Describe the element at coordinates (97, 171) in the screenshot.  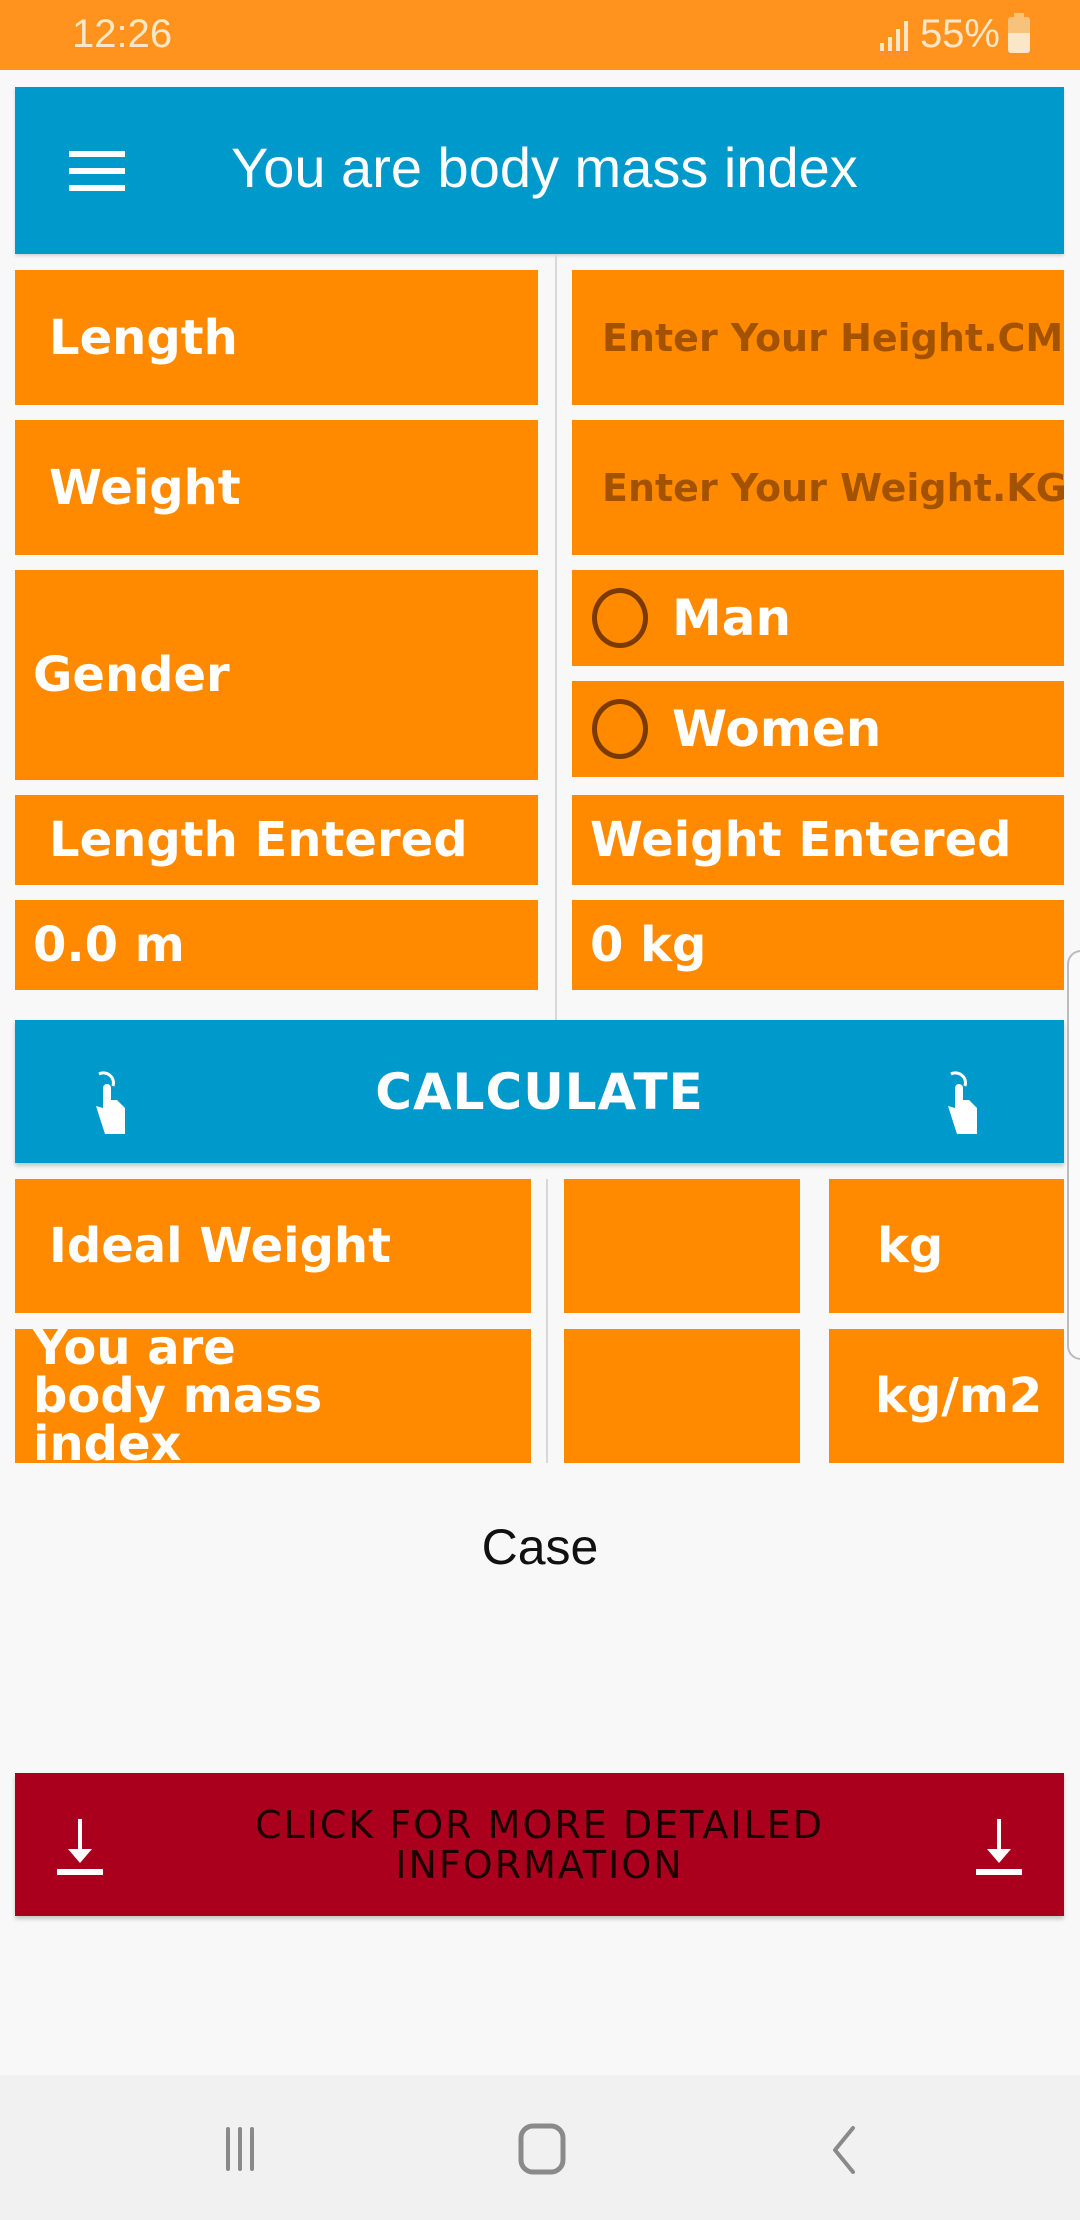
I see `hamburger-menu-icon` at that location.